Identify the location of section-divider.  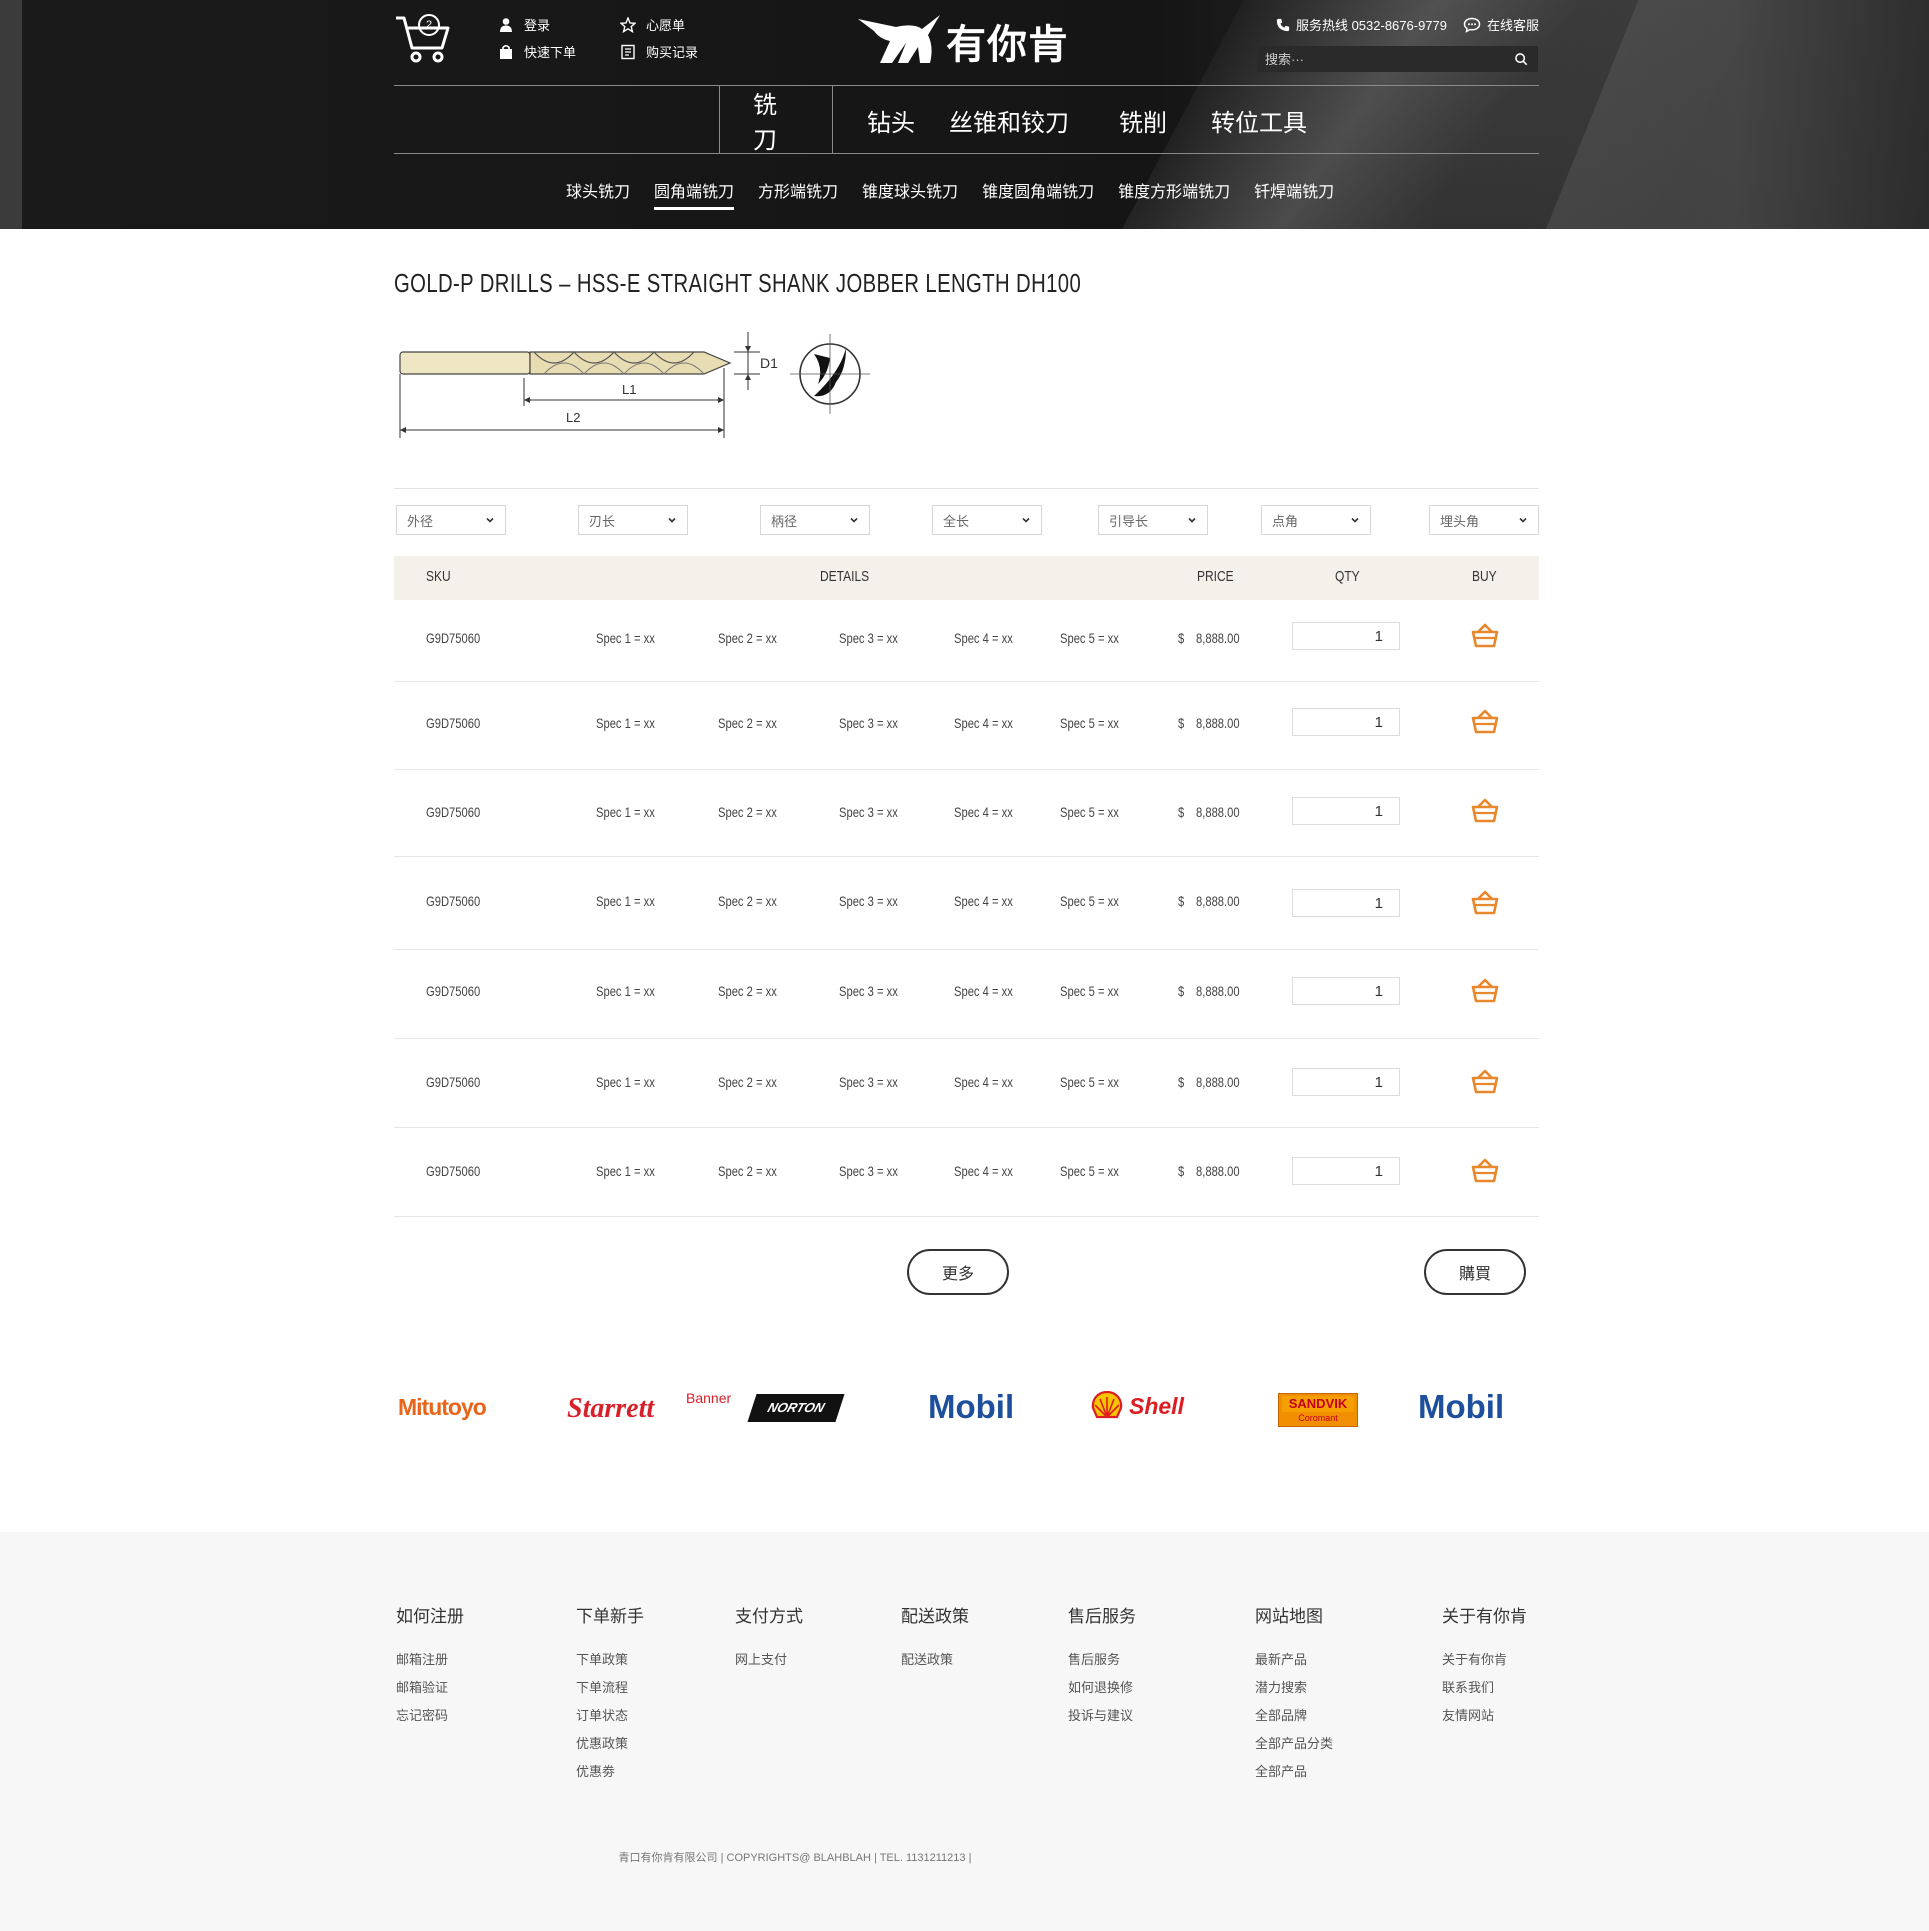
(966, 488).